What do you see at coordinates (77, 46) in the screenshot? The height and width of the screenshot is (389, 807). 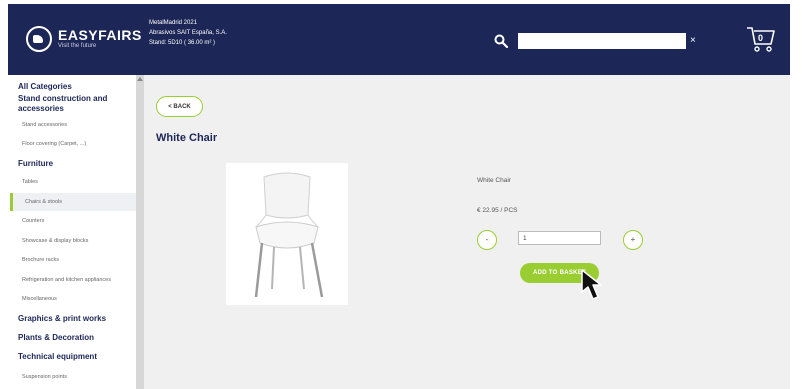 I see `logo-tagline: Visit the future` at bounding box center [77, 46].